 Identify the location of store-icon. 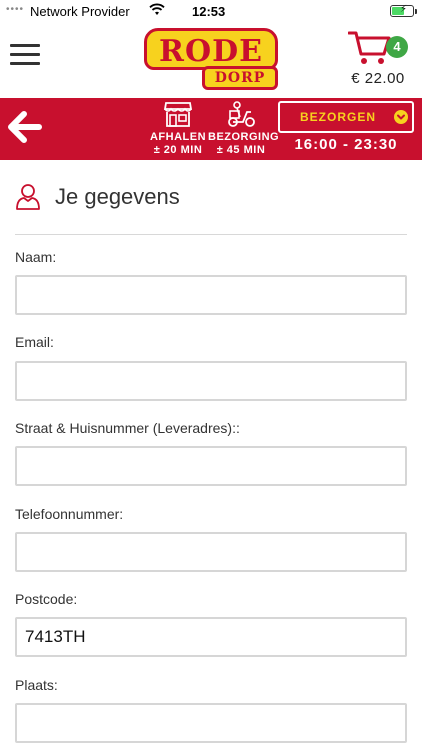
(178, 114).